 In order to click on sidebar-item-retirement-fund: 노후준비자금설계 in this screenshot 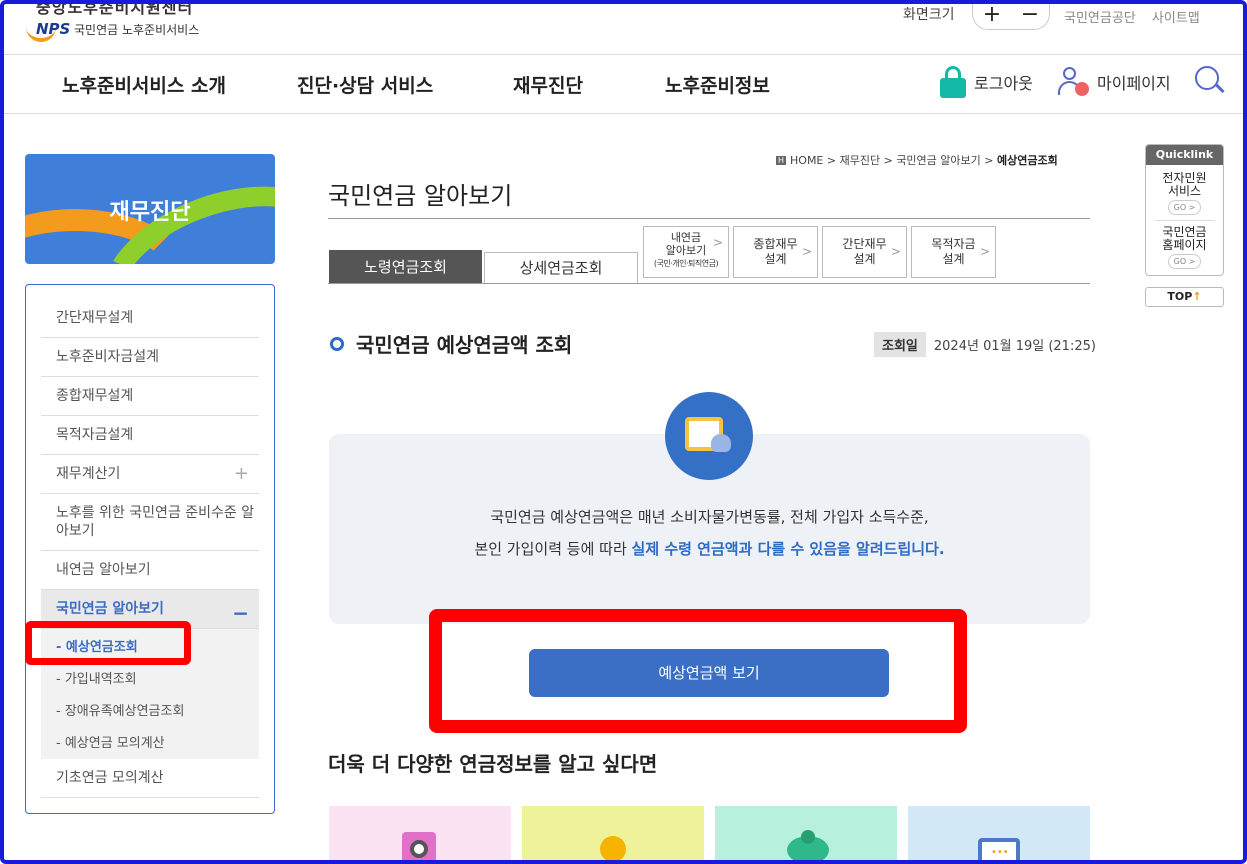, I will do `click(150, 357)`.